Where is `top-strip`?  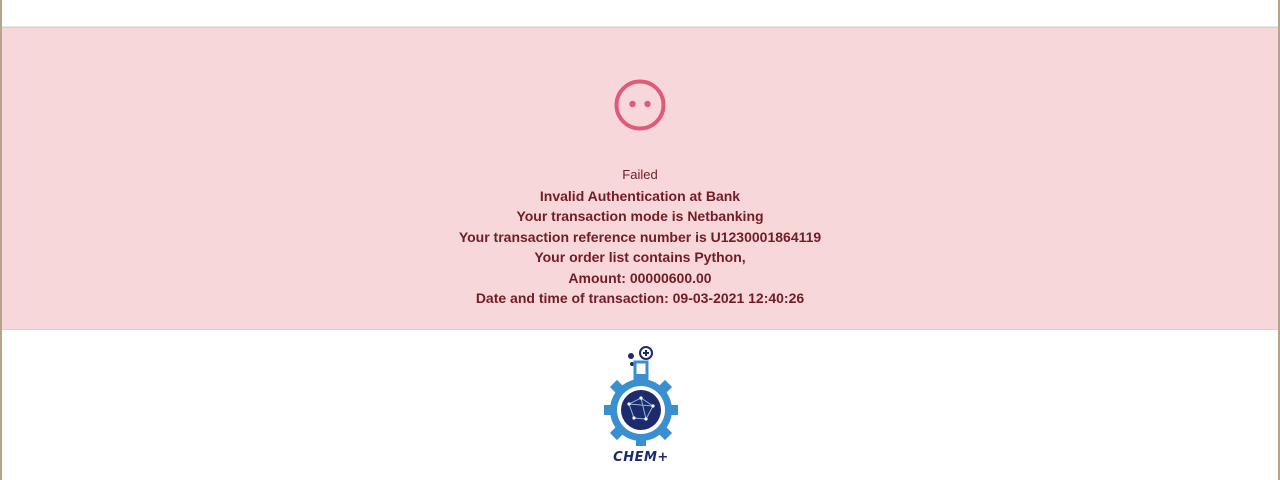
top-strip is located at coordinates (640, 13).